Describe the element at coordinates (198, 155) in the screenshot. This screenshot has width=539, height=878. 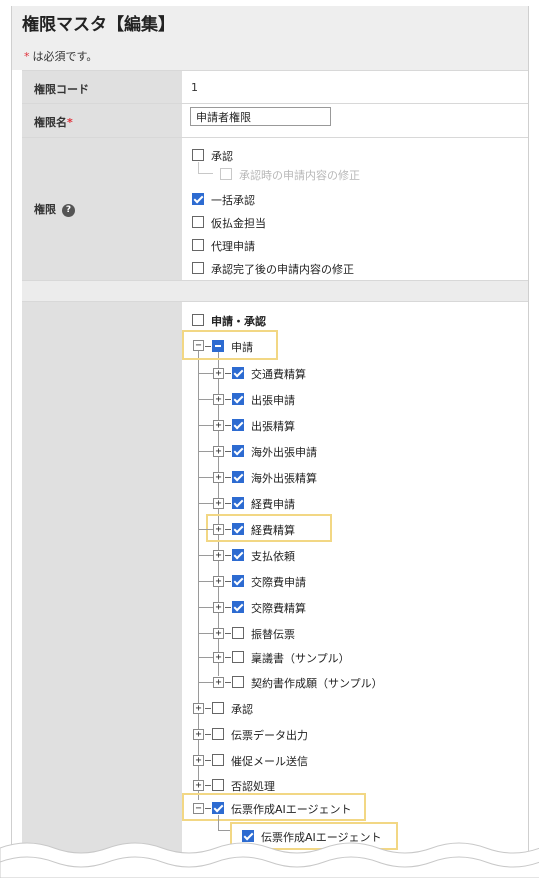
I see `perm-approve-checkbox` at that location.